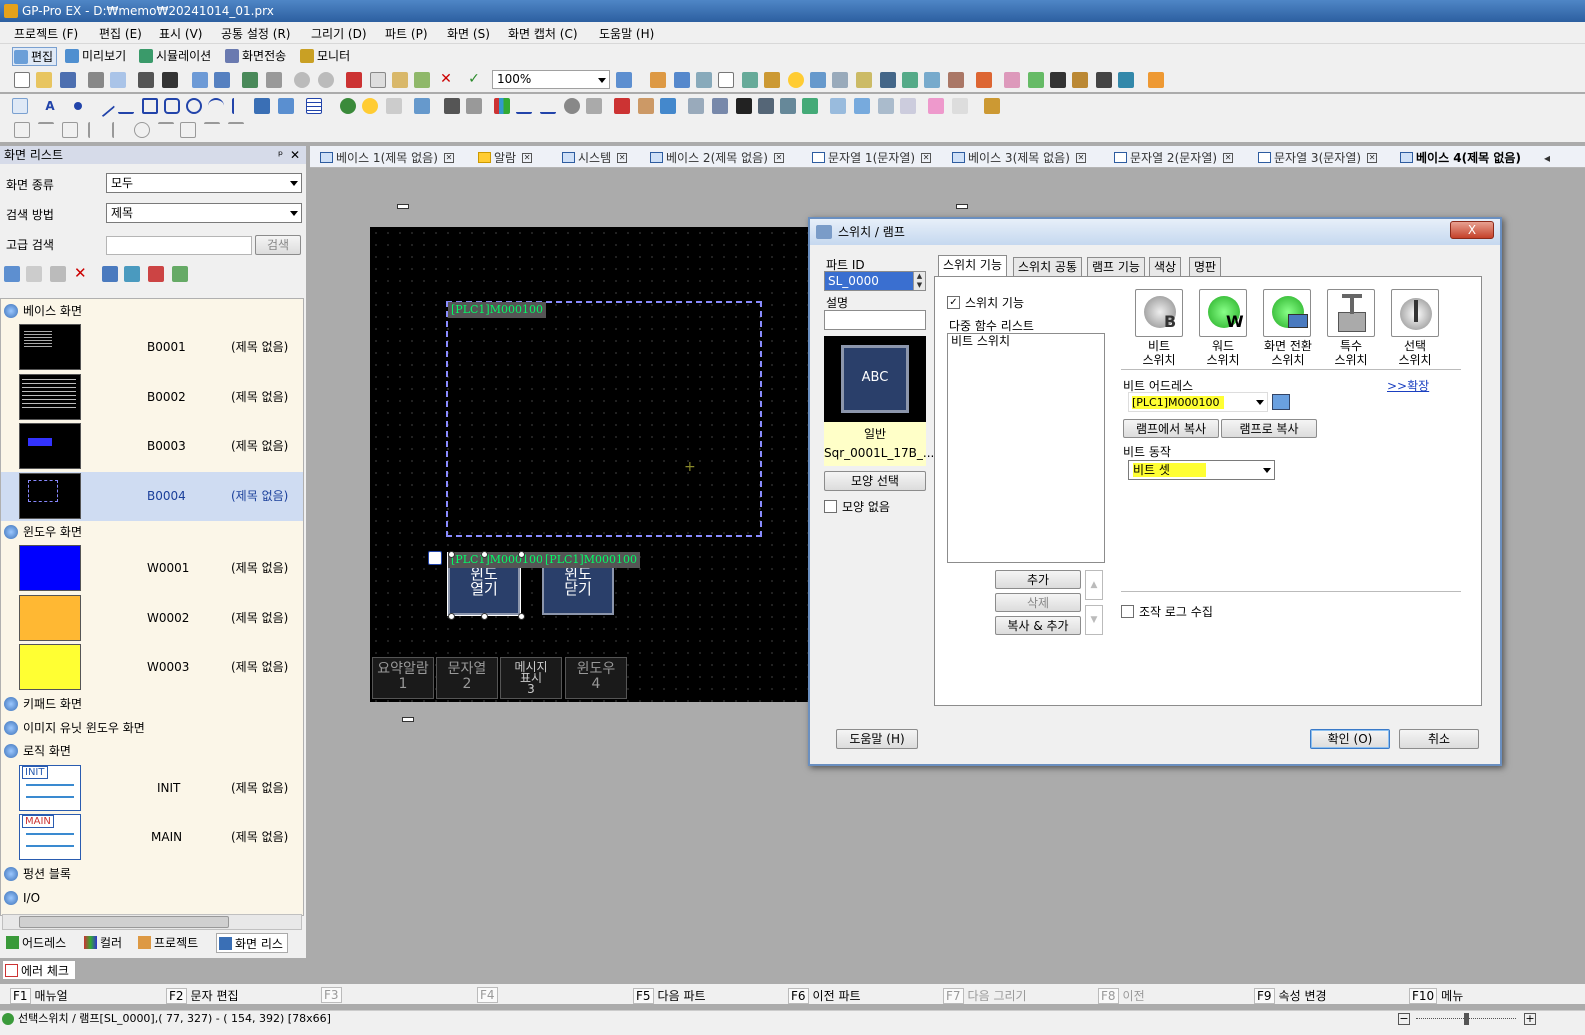 The image size is (1585, 1035). What do you see at coordinates (39, 970) in the screenshot?
I see `error-check-tab: 에러 체크` at bounding box center [39, 970].